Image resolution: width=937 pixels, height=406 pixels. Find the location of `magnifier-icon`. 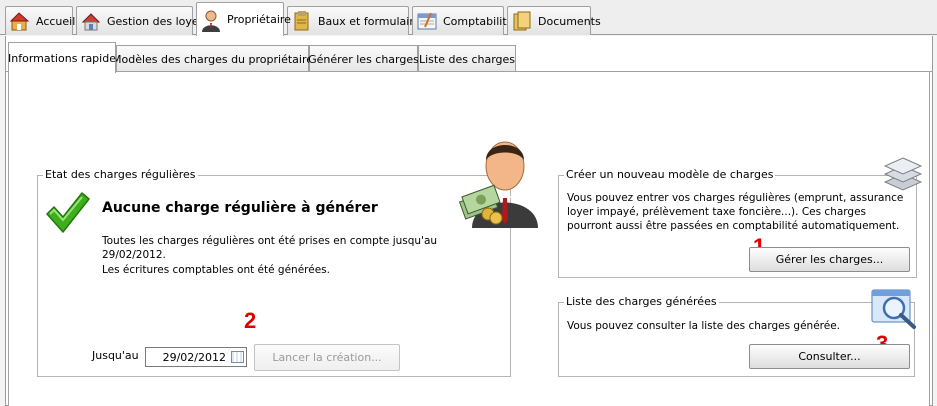

magnifier-icon is located at coordinates (895, 309).